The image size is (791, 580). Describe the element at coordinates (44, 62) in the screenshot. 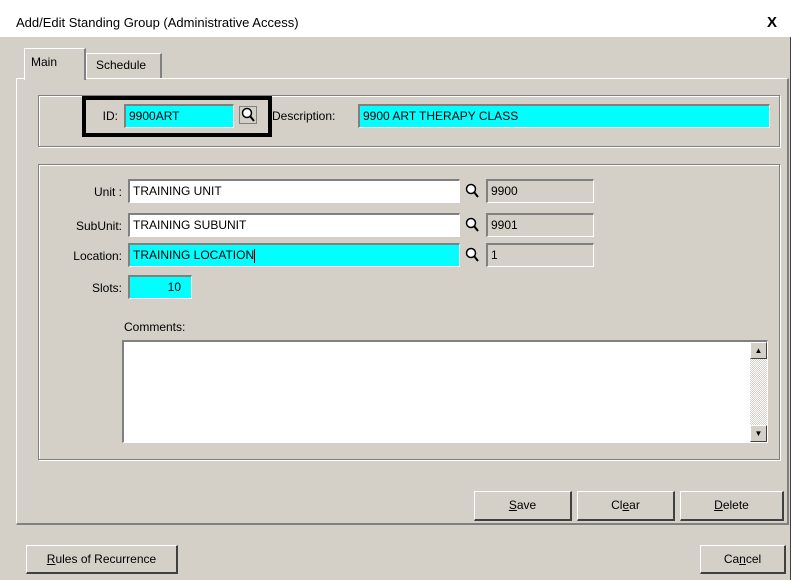

I see `tab-main-label: Main` at that location.